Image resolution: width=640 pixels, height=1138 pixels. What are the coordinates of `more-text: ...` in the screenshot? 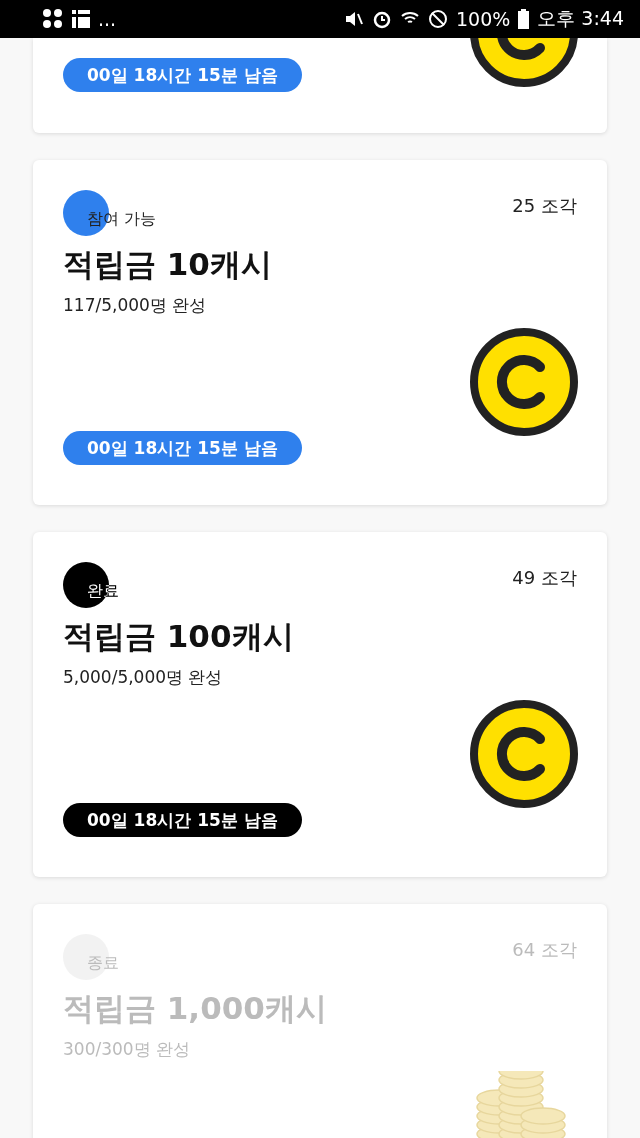 It's located at (107, 19).